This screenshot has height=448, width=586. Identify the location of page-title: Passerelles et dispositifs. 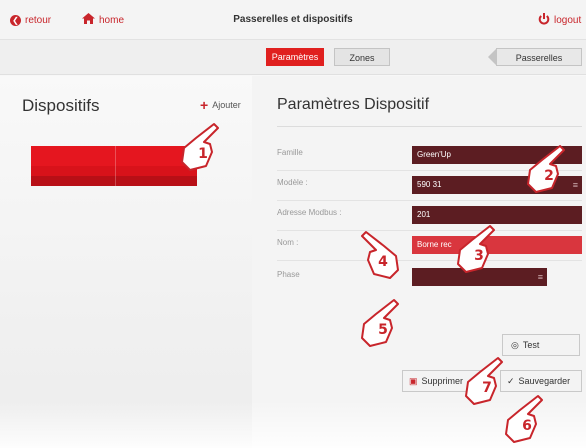
(293, 19).